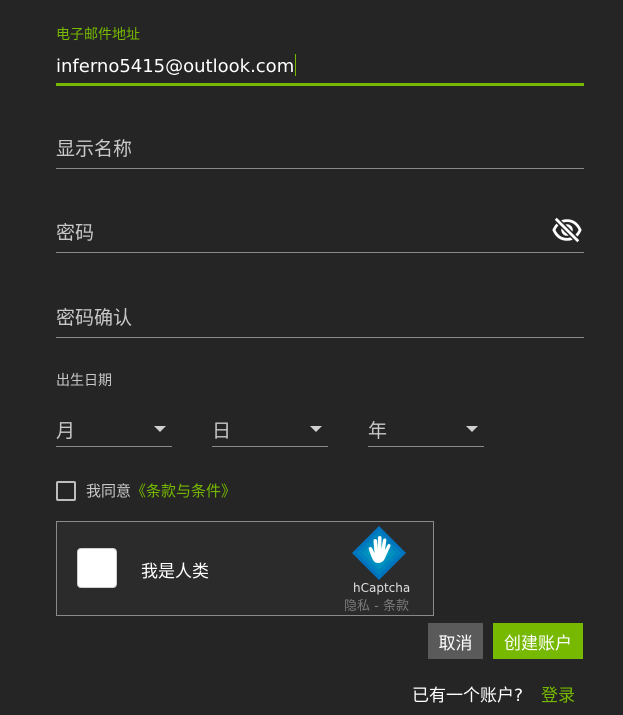  Describe the element at coordinates (222, 431) in the screenshot. I see `day-select-value: 日` at that location.